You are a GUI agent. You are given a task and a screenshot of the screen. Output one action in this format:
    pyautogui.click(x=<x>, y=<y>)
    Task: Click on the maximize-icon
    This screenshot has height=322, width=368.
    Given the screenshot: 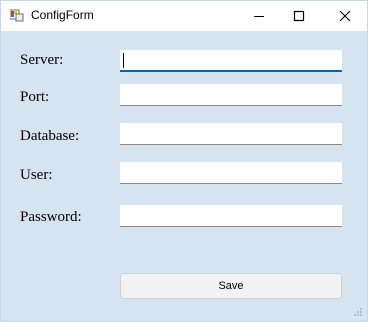 What is the action you would take?
    pyautogui.click(x=299, y=16)
    